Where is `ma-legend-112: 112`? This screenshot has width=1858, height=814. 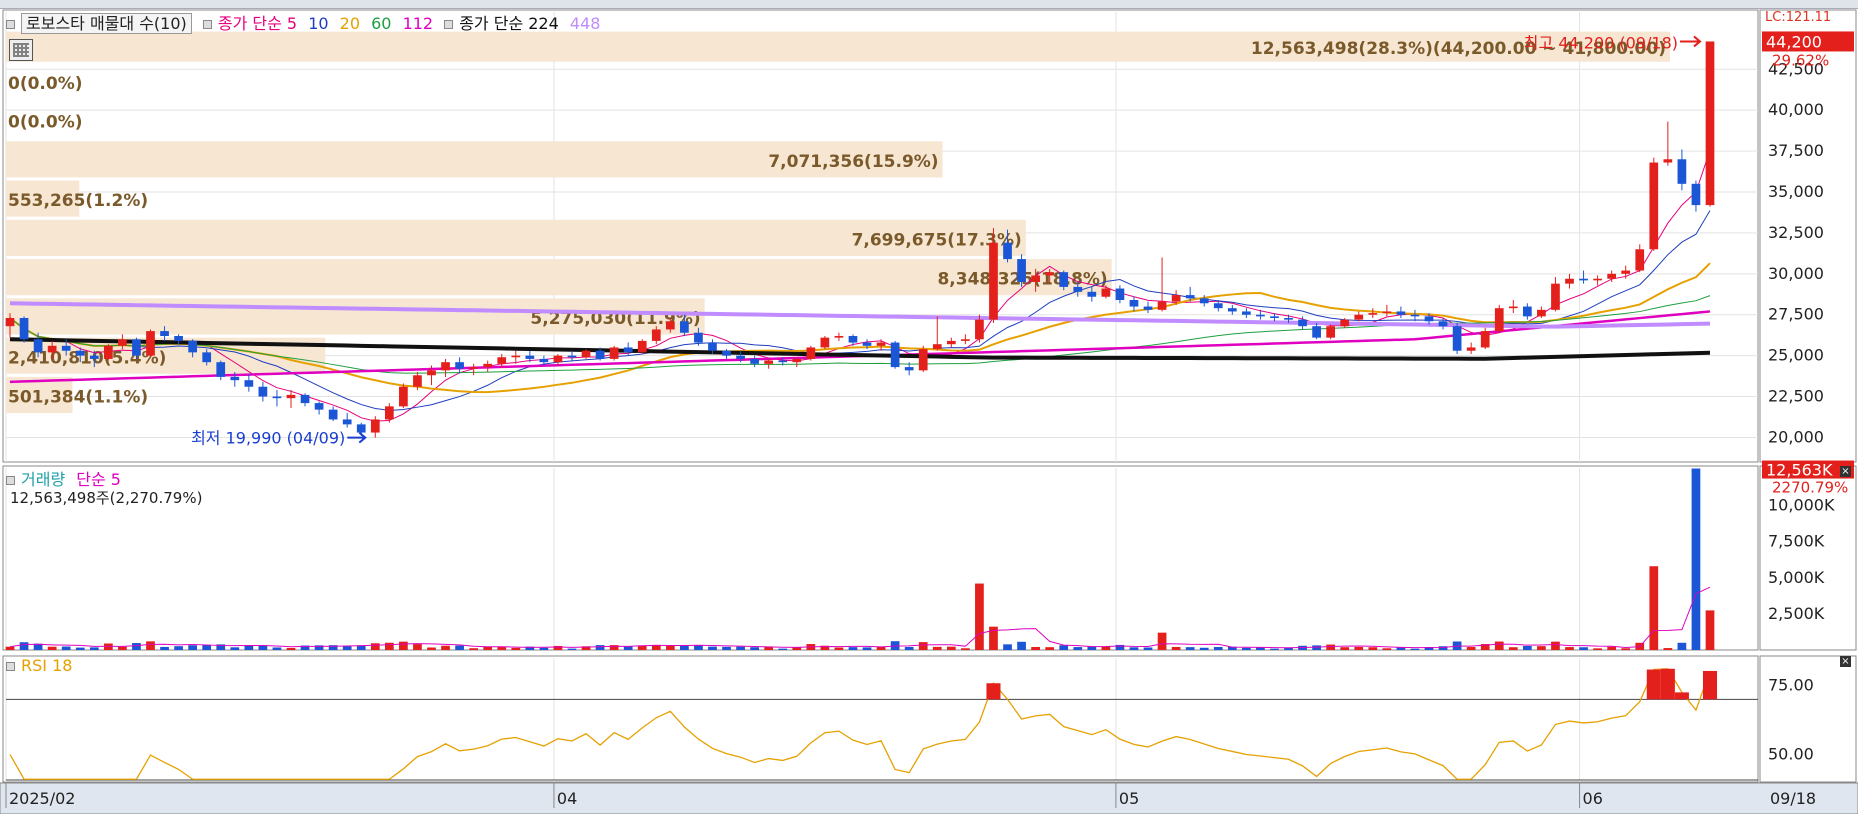 ma-legend-112: 112 is located at coordinates (418, 23).